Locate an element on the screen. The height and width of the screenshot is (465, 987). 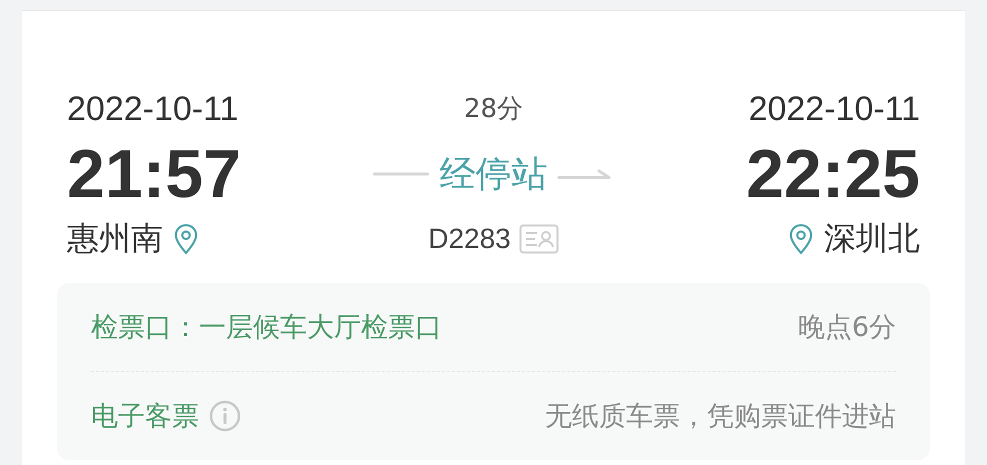
train-number: D2283 is located at coordinates (469, 239).